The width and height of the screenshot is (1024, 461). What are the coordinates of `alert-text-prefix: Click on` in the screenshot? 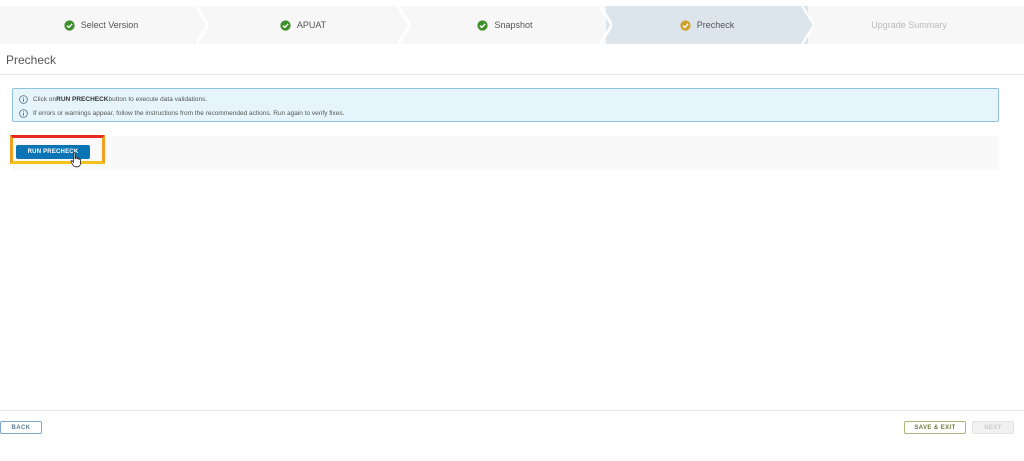 It's located at (45, 99).